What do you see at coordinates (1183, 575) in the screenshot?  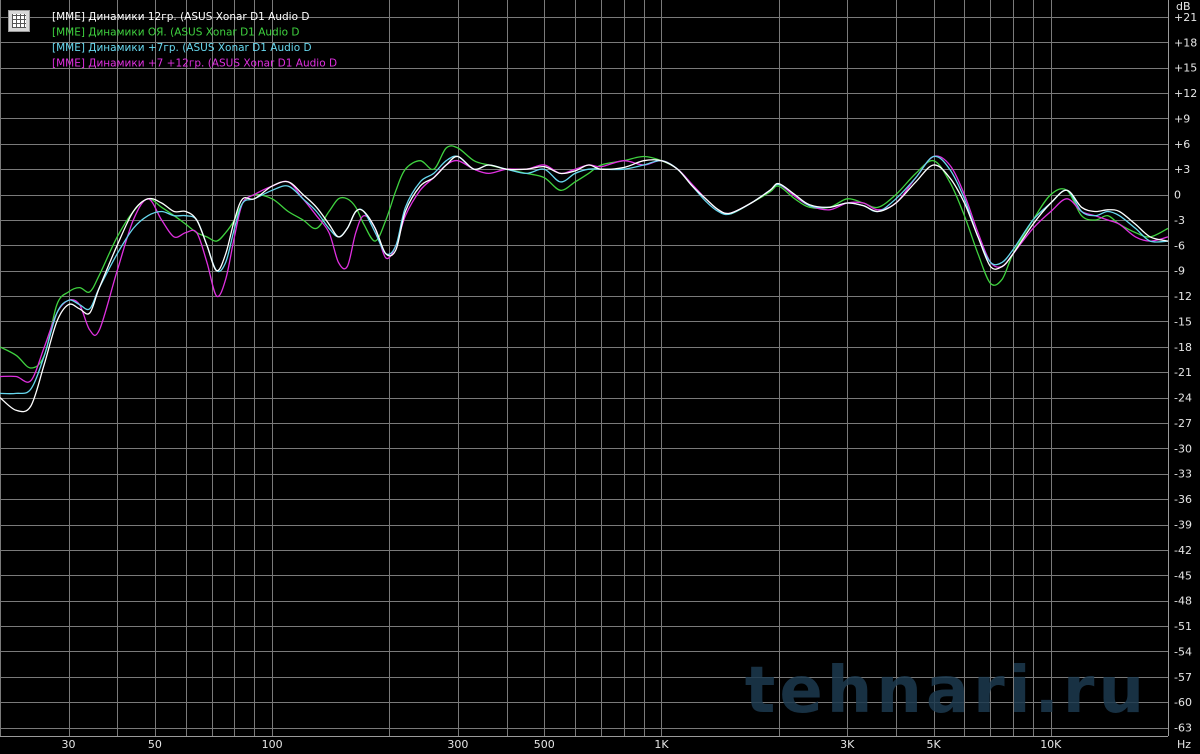 I see `y-tick-label: -45` at bounding box center [1183, 575].